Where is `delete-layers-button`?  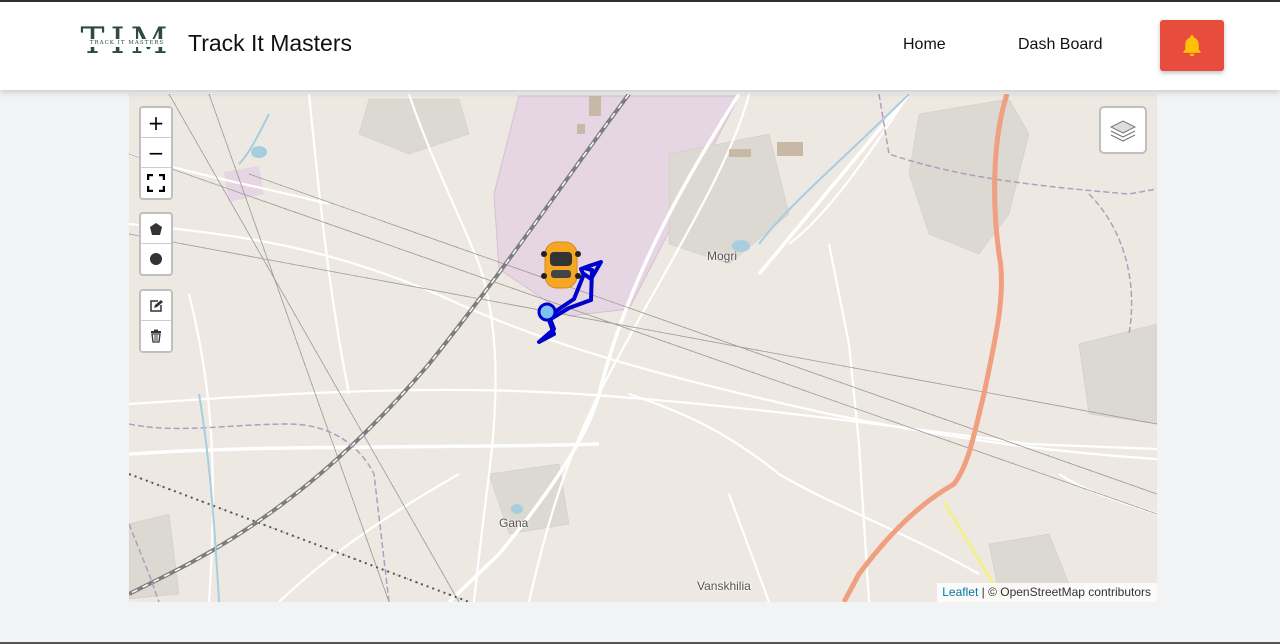 delete-layers-button is located at coordinates (156, 336).